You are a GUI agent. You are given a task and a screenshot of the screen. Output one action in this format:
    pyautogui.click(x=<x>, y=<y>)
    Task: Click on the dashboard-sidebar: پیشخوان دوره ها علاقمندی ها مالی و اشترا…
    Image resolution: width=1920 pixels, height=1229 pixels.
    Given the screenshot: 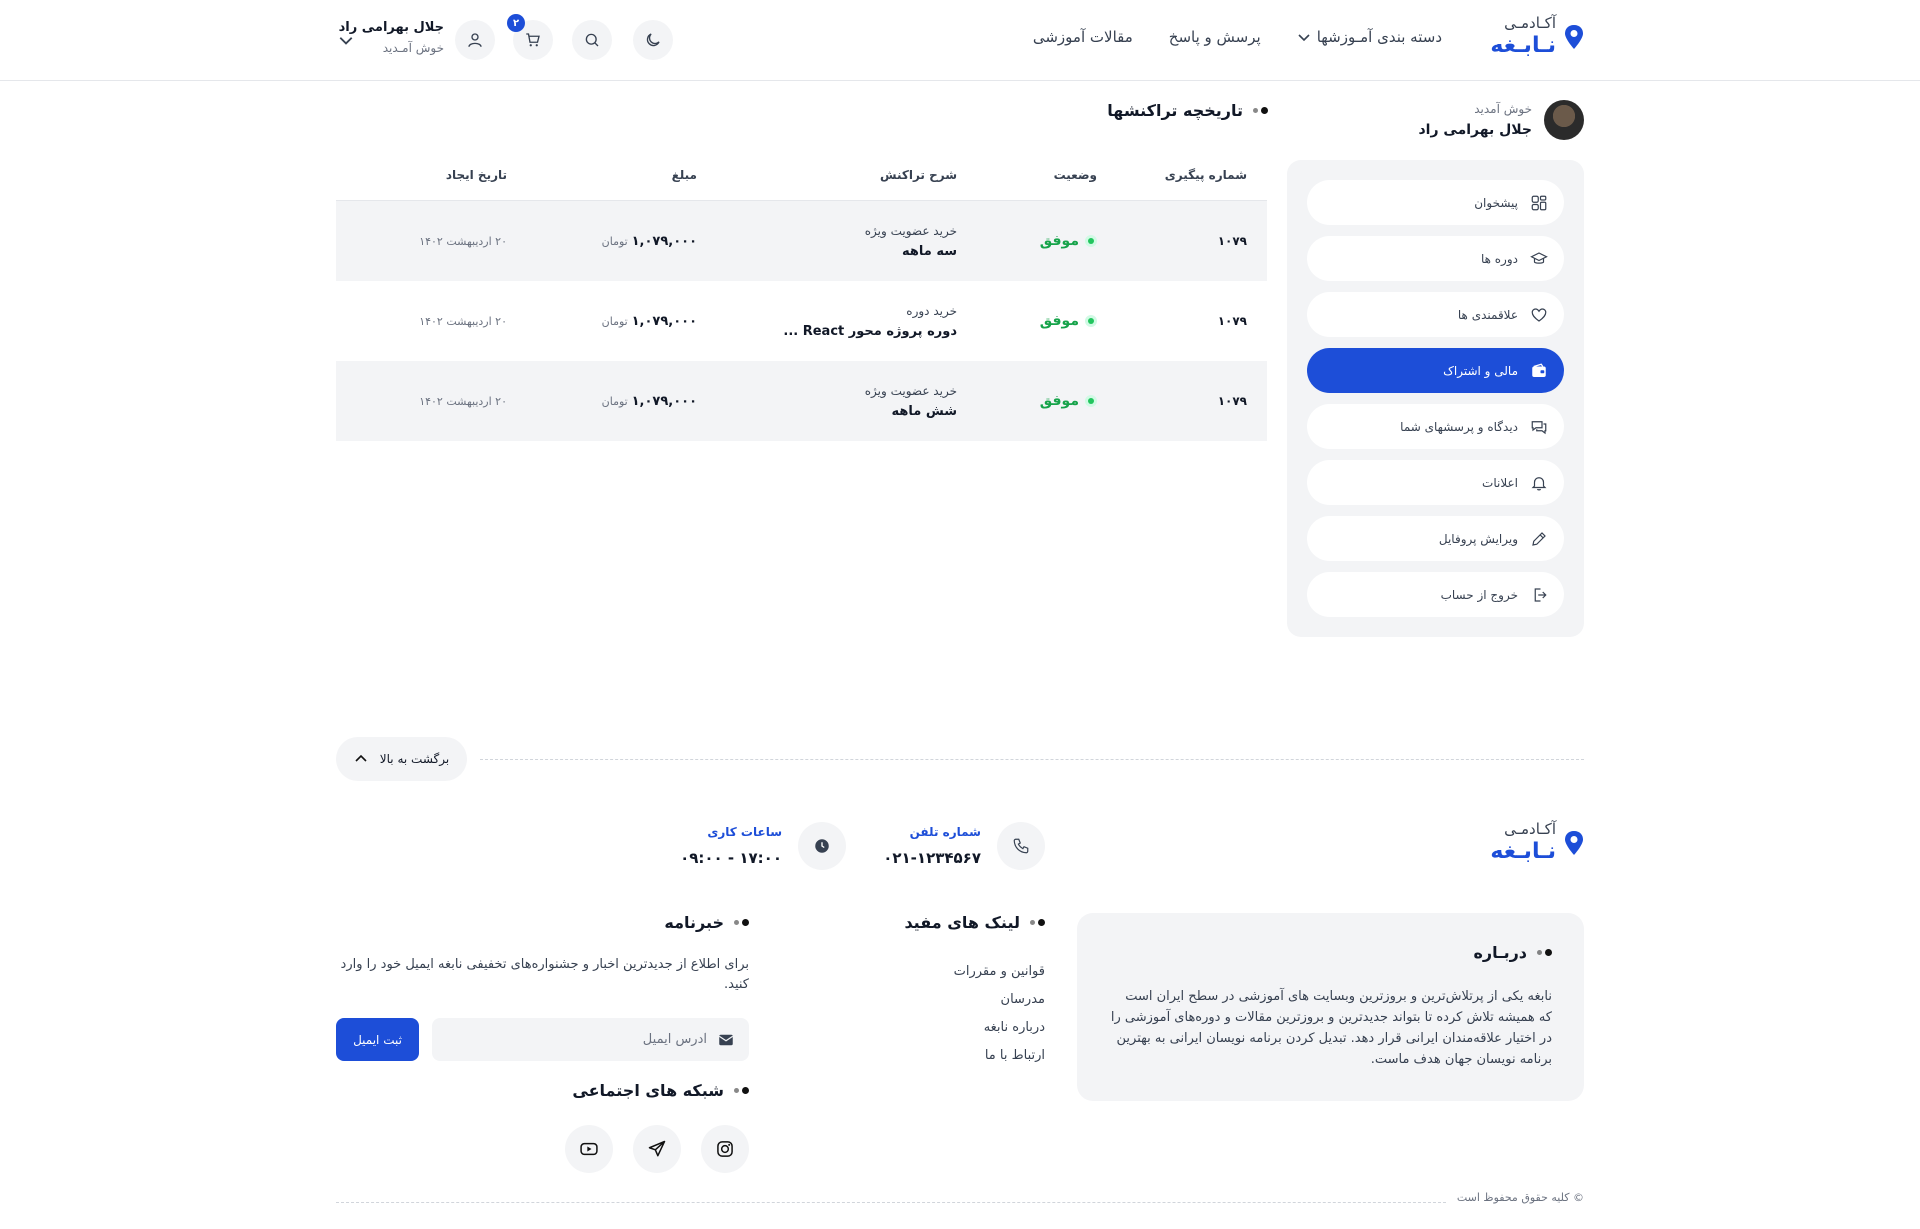 What is the action you would take?
    pyautogui.click(x=1435, y=398)
    